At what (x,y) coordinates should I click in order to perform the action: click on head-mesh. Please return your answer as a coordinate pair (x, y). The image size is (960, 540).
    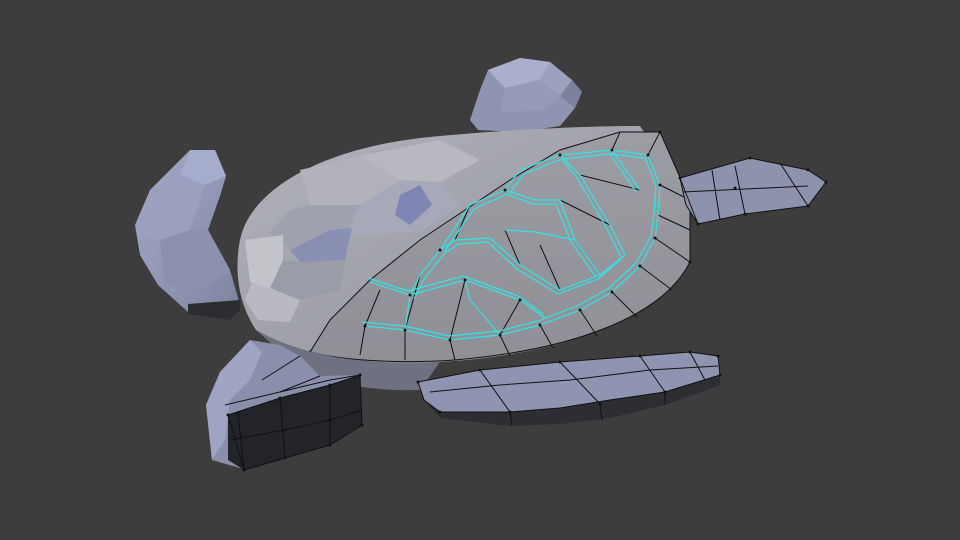
    Looking at the image, I should click on (526, 95).